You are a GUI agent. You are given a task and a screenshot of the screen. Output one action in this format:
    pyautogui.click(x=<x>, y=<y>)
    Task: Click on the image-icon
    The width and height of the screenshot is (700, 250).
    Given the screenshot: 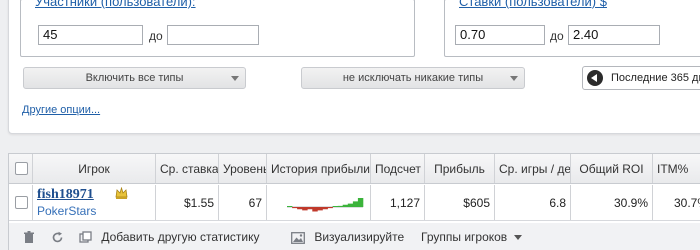 What is the action you would take?
    pyautogui.click(x=298, y=237)
    